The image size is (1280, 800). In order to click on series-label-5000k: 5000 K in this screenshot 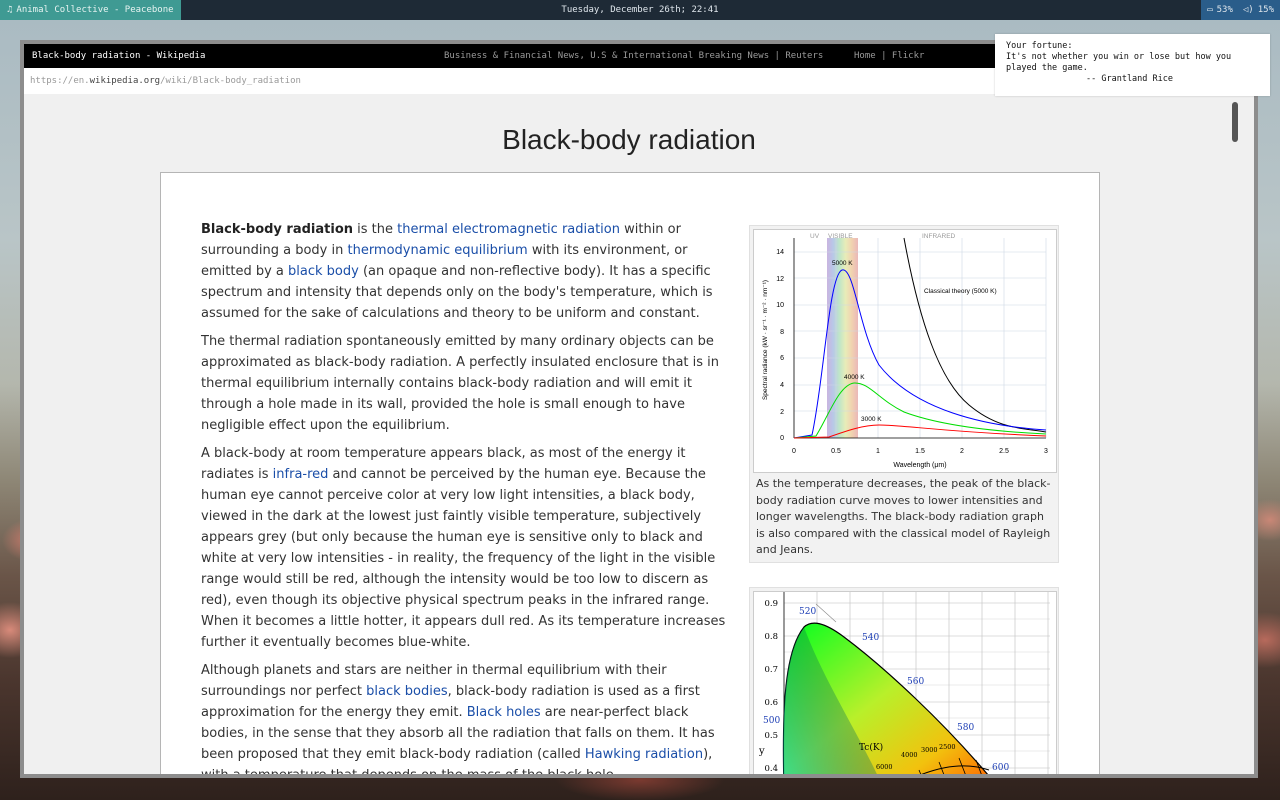, I will do `click(842, 263)`.